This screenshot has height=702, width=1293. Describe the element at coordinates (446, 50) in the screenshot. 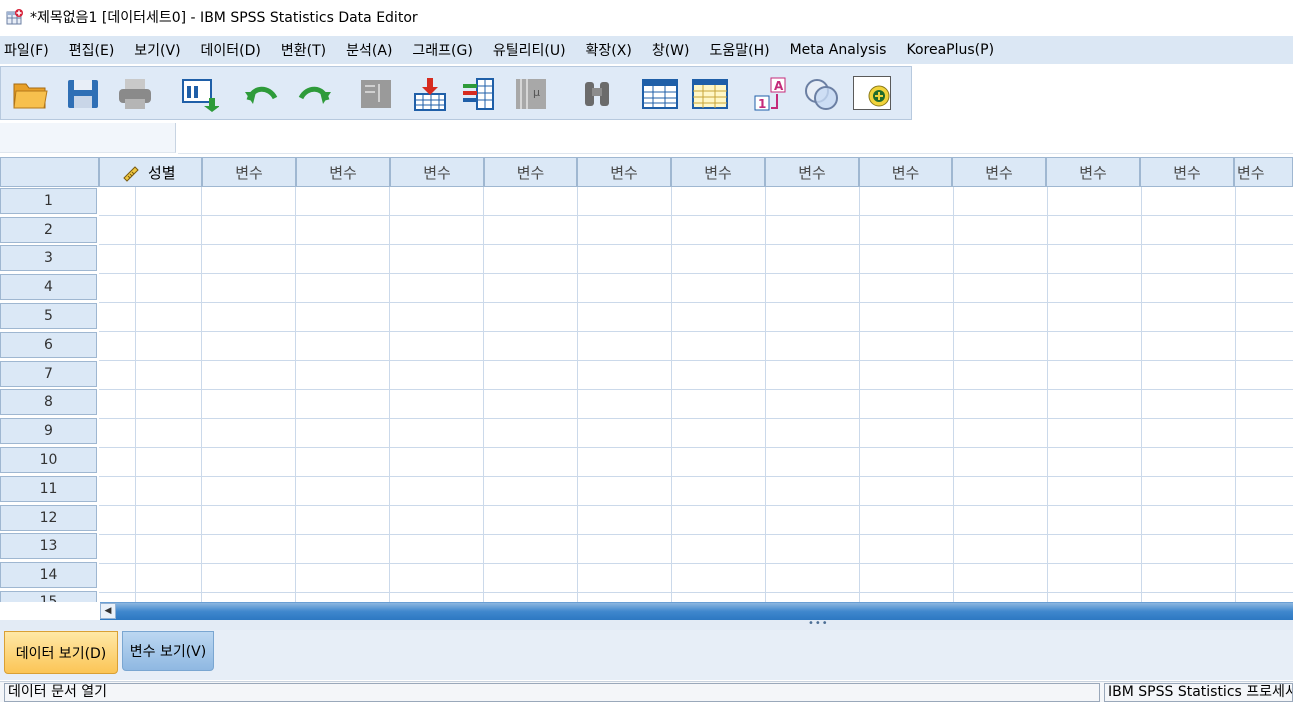

I see `menu-graphs: 그래프(G)` at that location.